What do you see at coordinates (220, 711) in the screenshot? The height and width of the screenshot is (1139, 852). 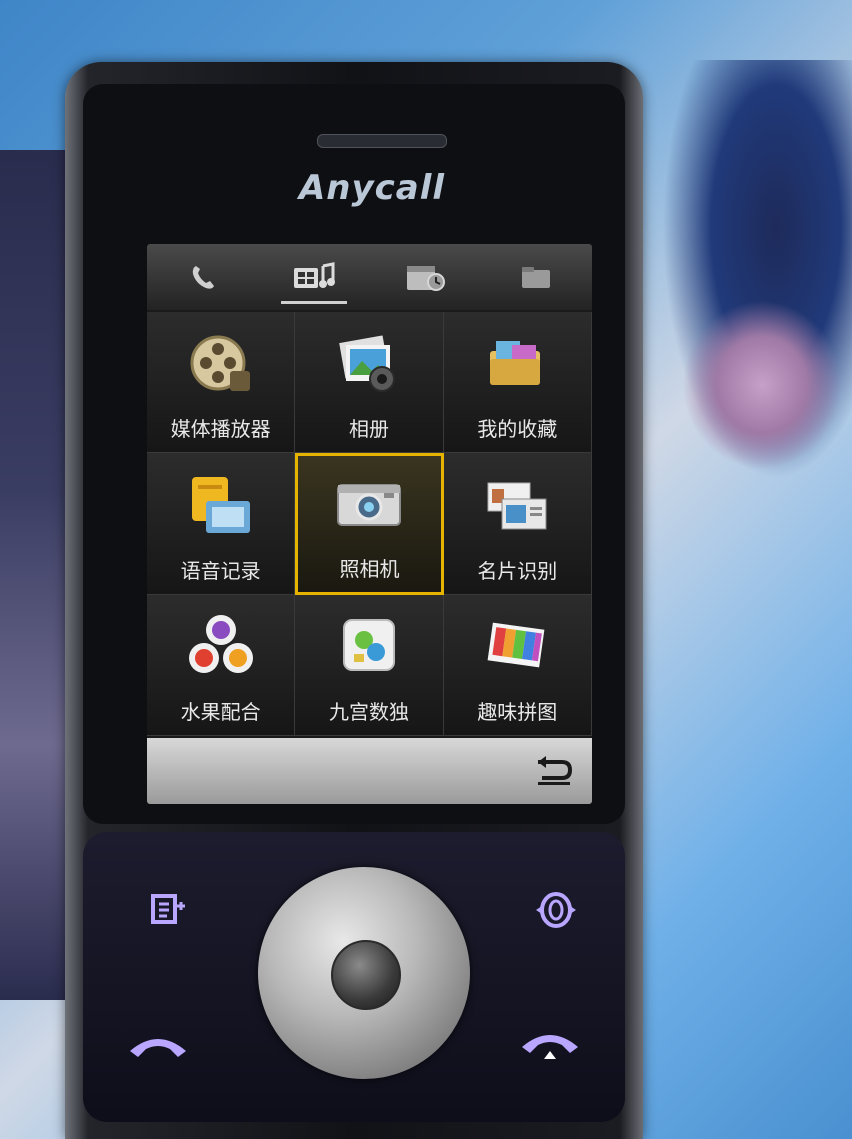 I see `menu-item-label: 水果配合` at bounding box center [220, 711].